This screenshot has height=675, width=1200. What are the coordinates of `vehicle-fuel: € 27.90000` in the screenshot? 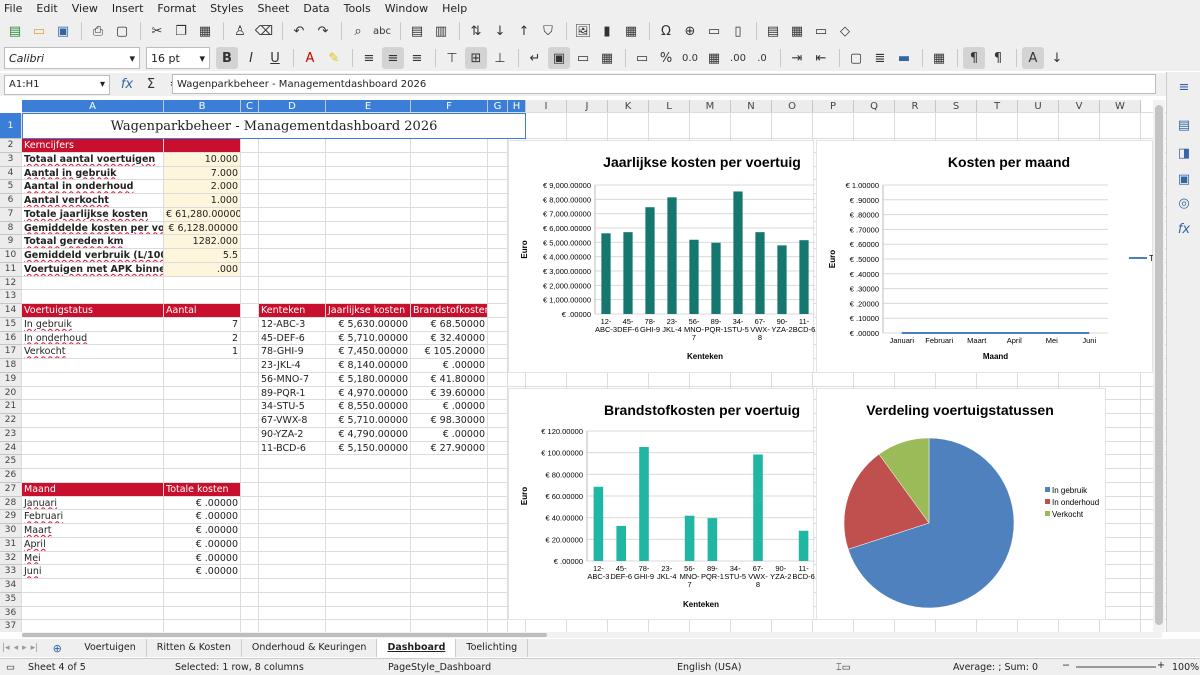 It's located at (449, 448).